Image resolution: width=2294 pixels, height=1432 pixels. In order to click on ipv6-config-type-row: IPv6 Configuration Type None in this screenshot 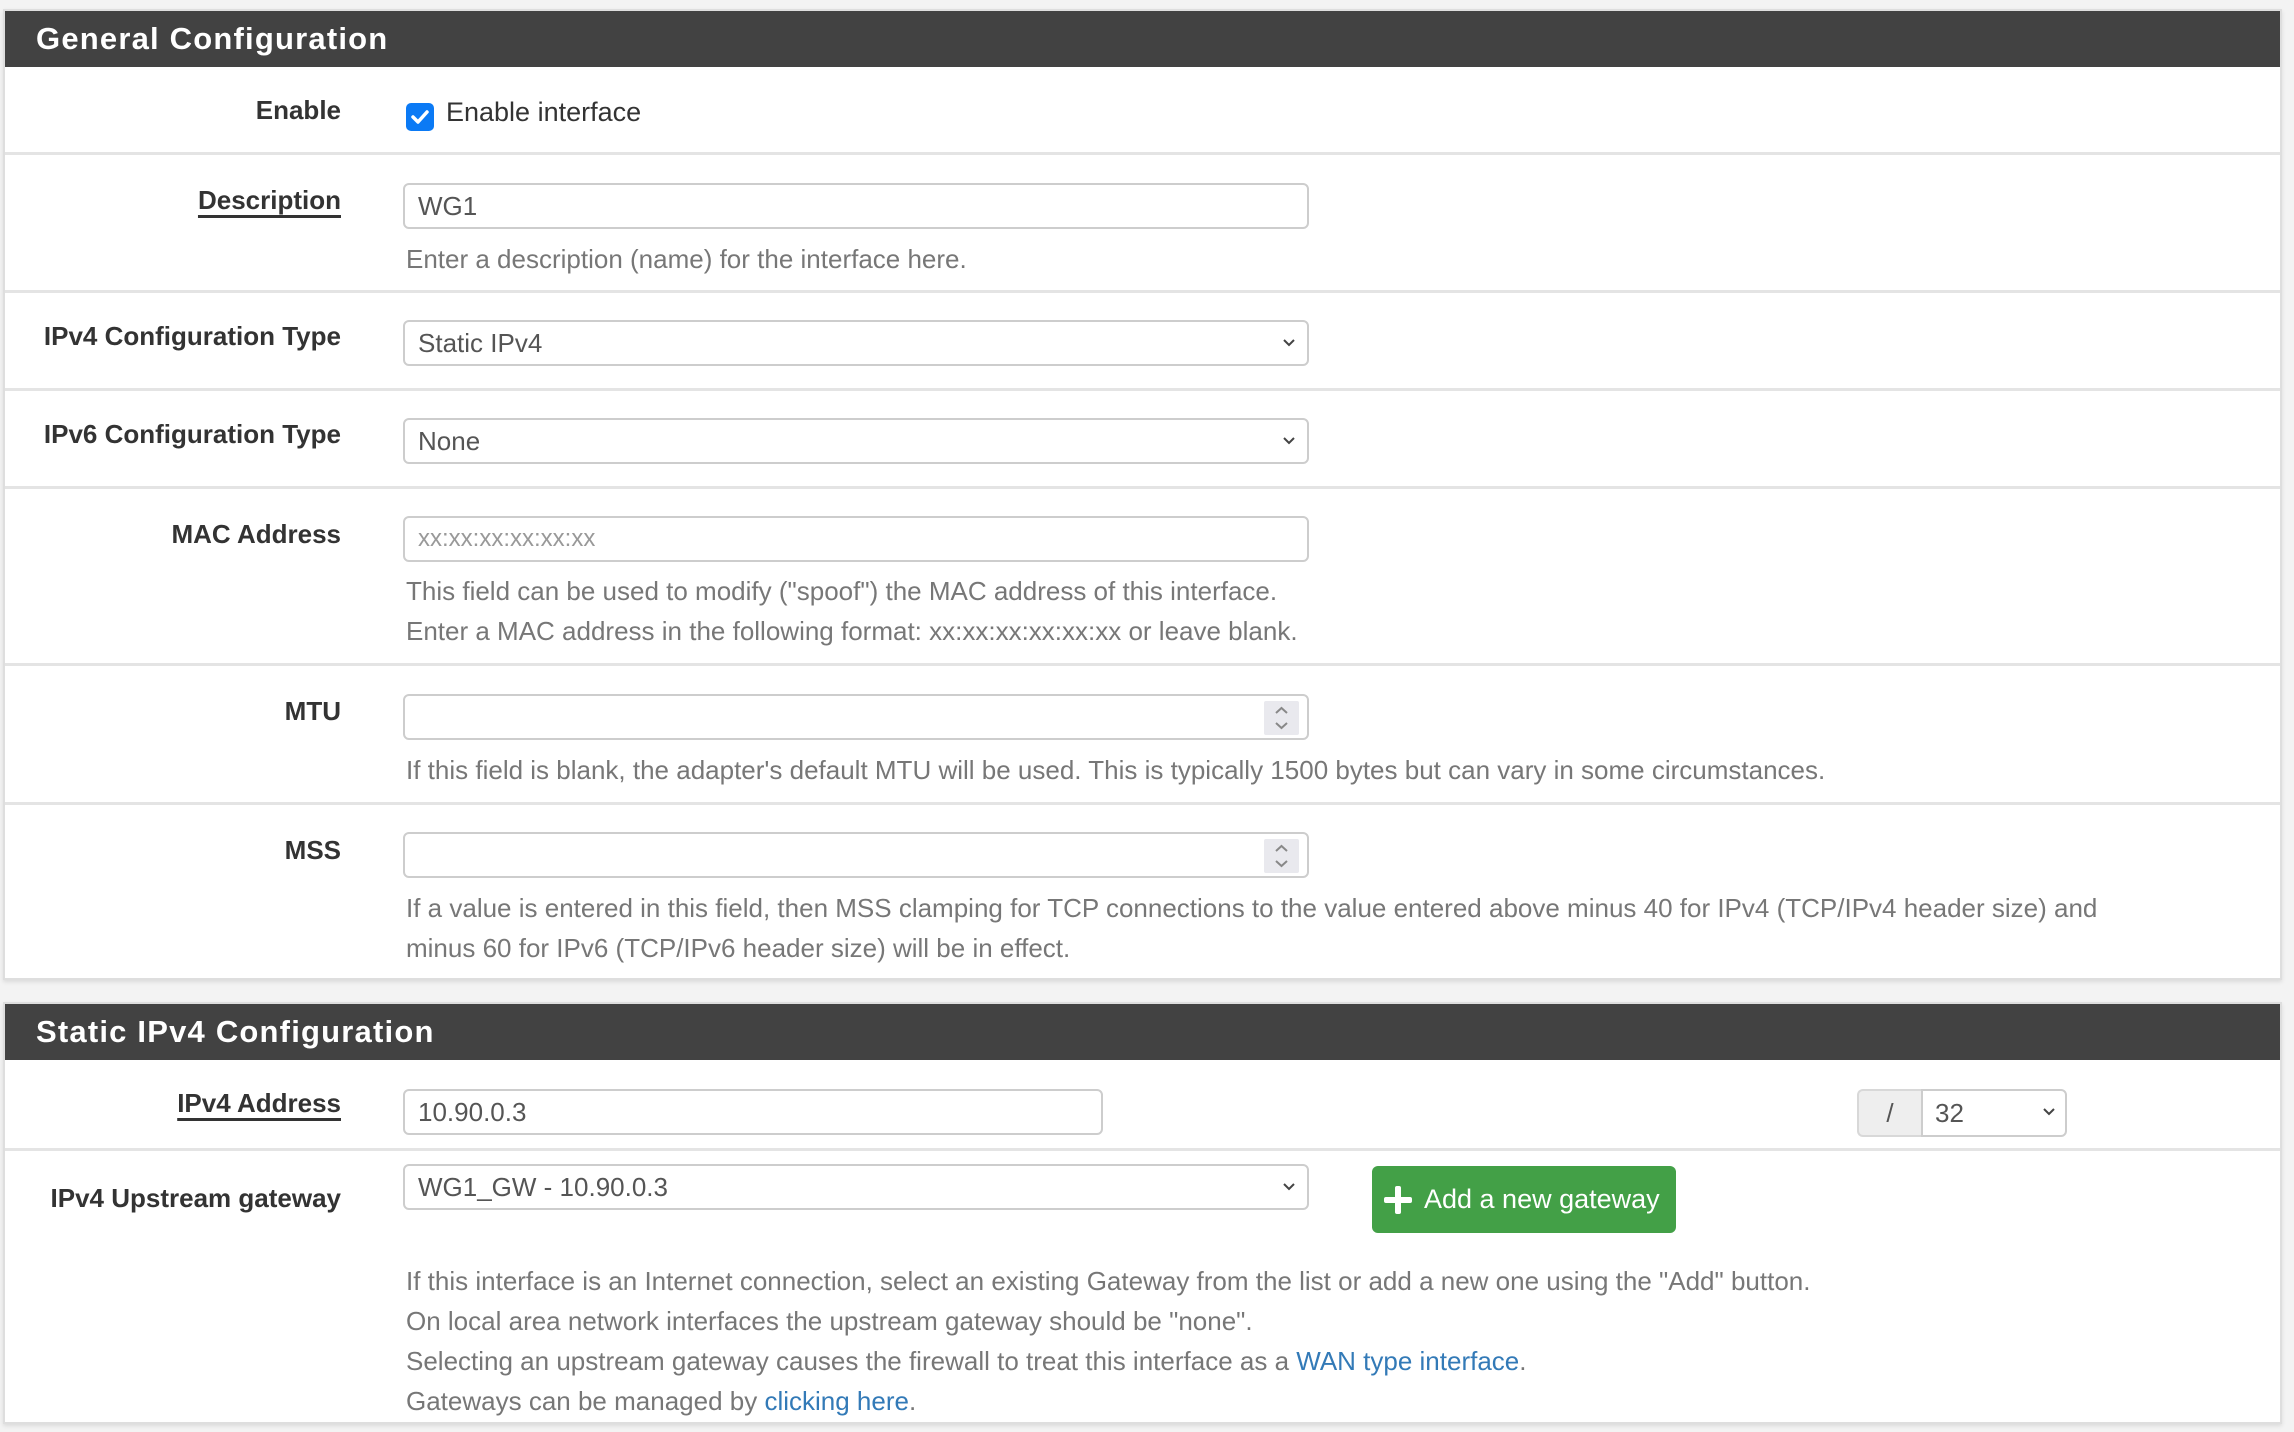, I will do `click(1142, 437)`.